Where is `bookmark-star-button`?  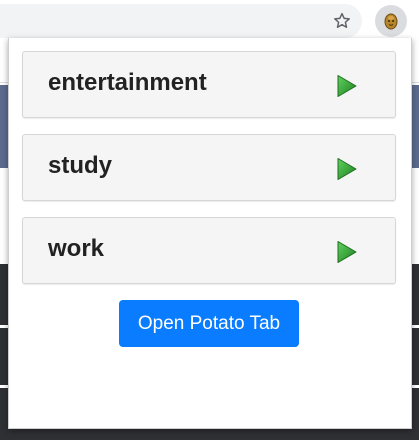 bookmark-star-button is located at coordinates (342, 21).